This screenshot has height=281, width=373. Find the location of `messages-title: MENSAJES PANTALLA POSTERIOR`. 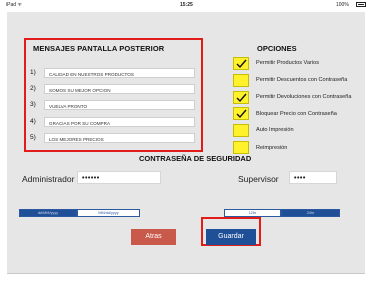

messages-title: MENSAJES PANTALLA POSTERIOR is located at coordinates (99, 48).